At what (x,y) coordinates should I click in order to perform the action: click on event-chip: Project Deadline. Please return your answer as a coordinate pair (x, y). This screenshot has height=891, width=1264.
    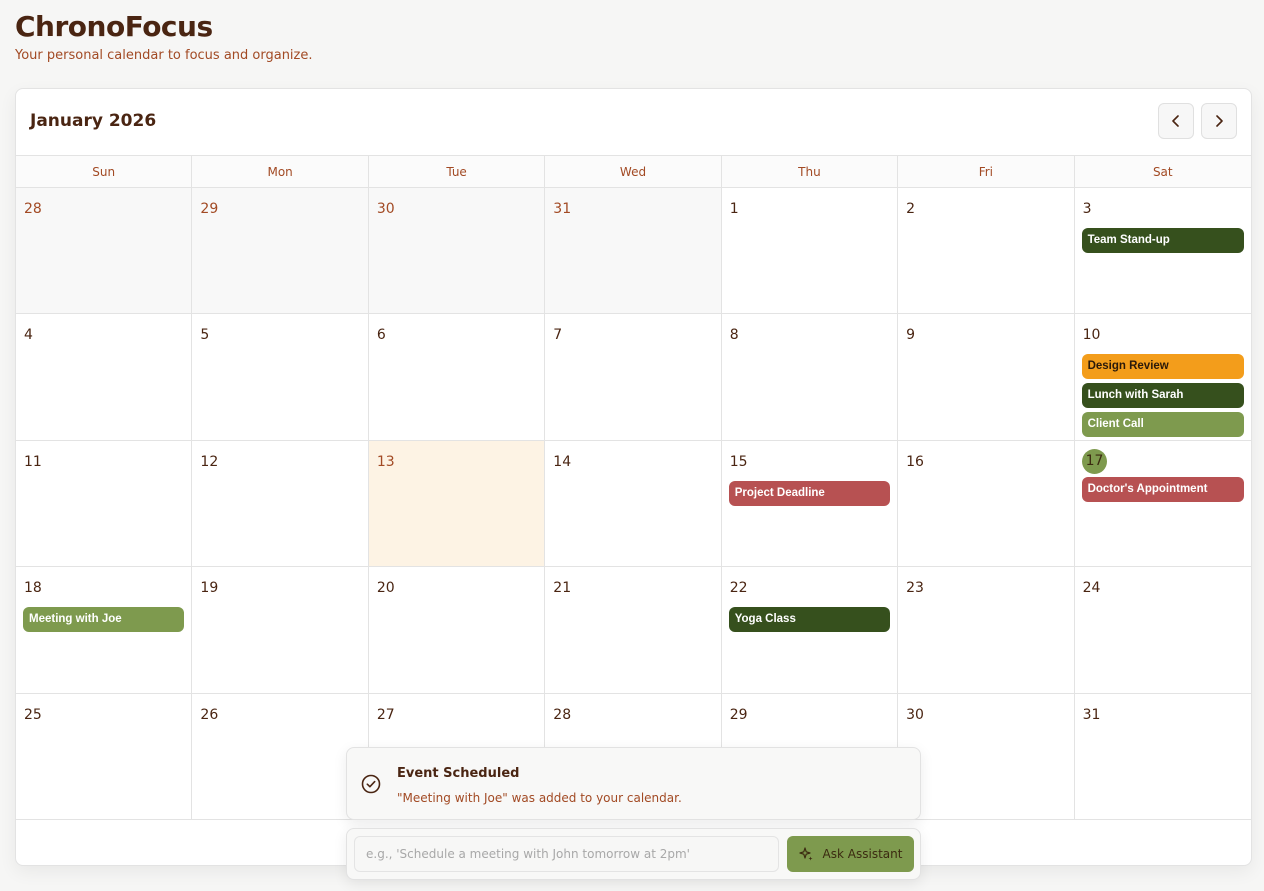
    Looking at the image, I should click on (809, 493).